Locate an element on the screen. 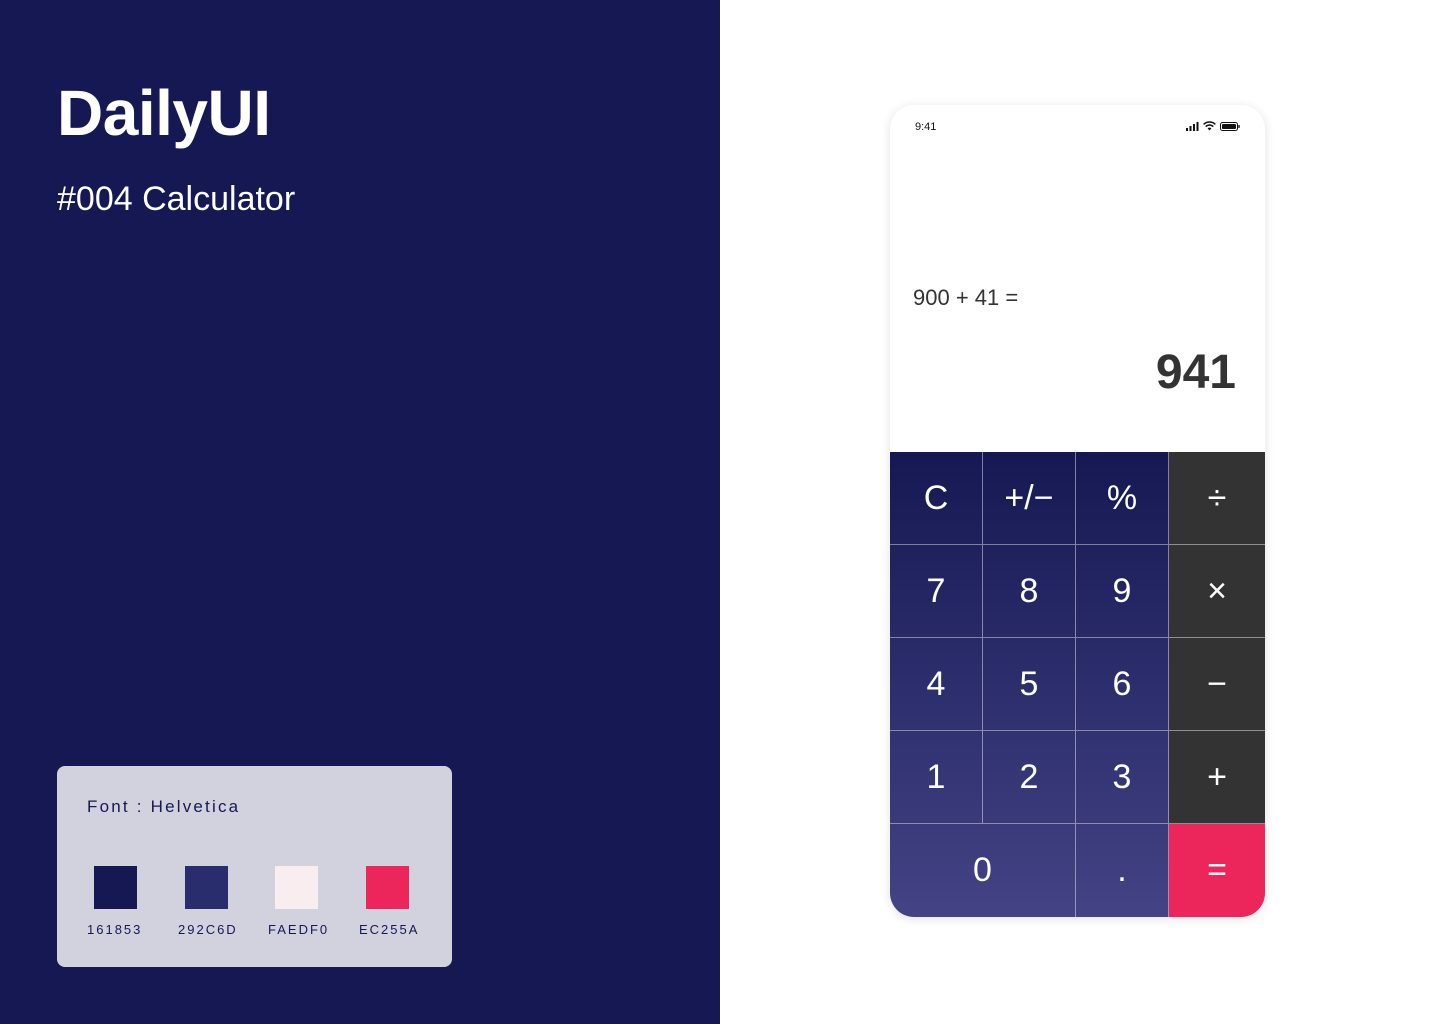 The width and height of the screenshot is (1440, 1024). swatch-code-1: 161853 is located at coordinates (115, 929).